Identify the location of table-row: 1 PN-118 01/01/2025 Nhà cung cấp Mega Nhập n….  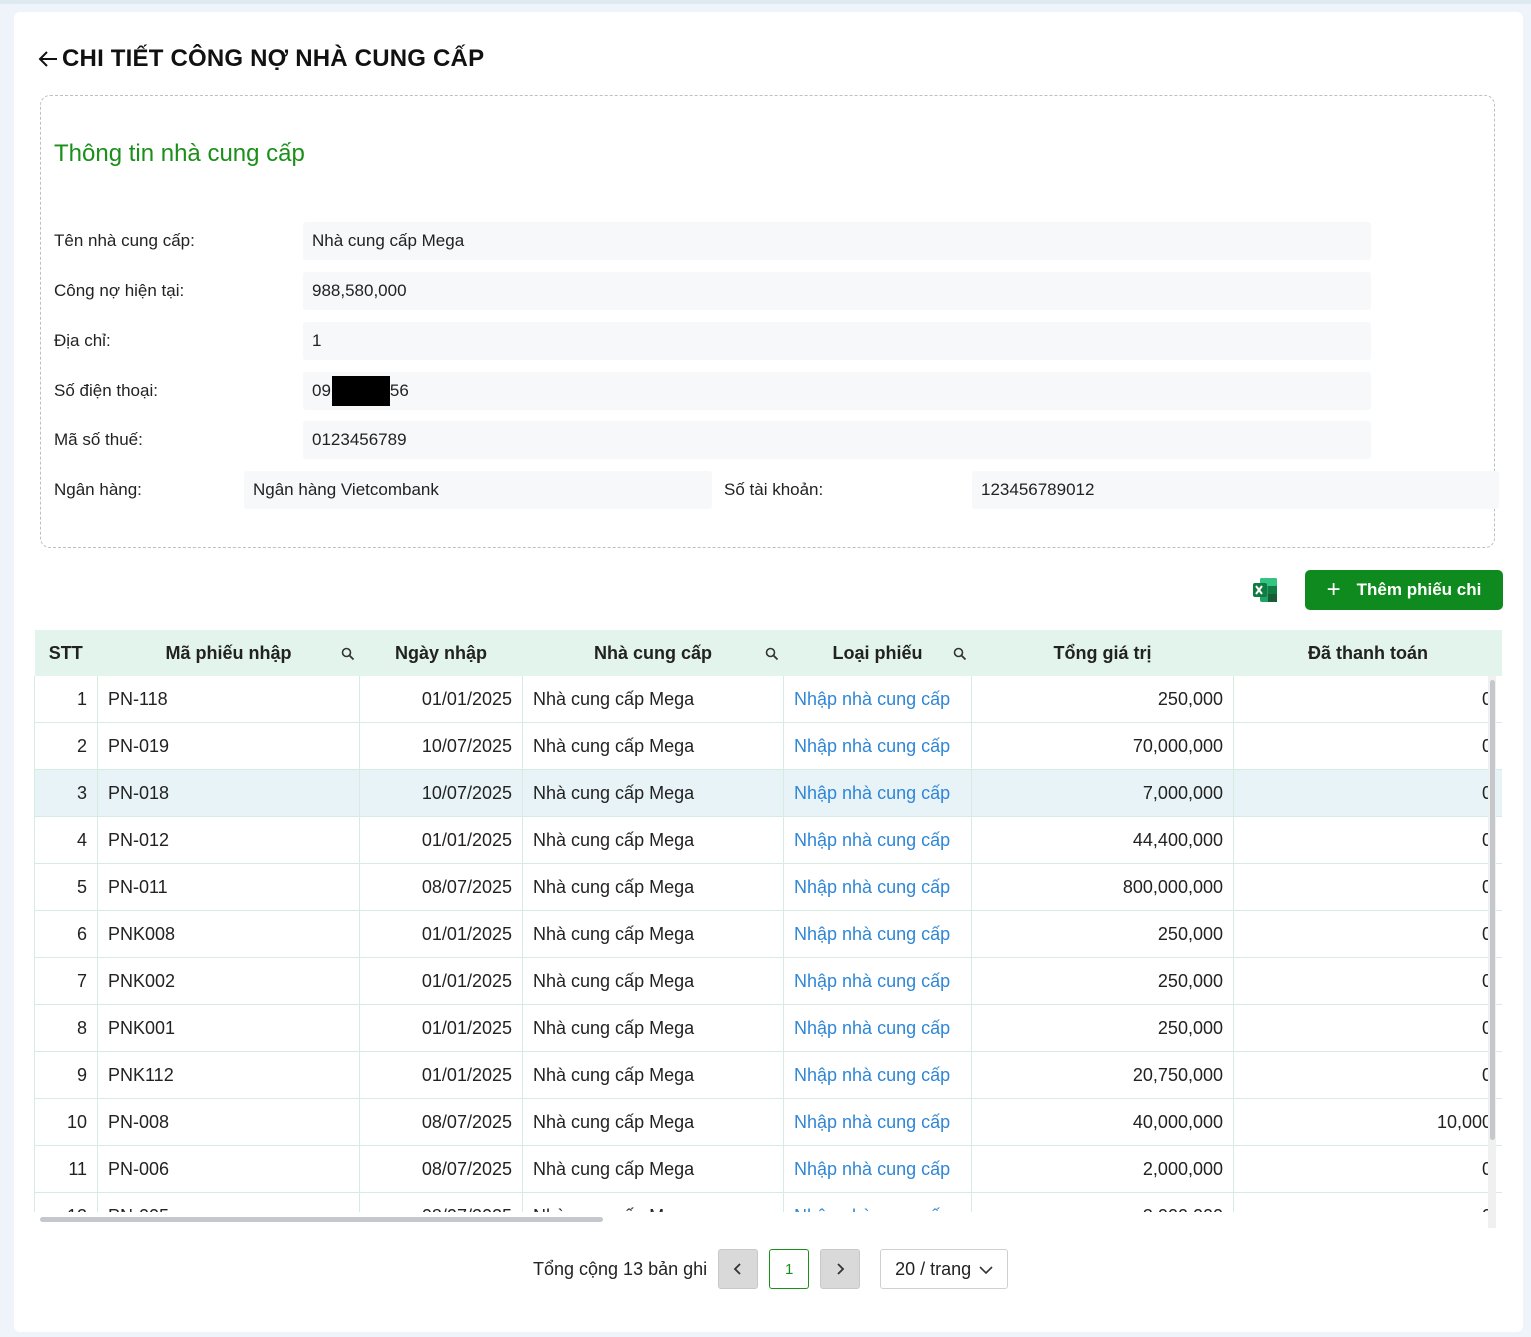
(768, 699).